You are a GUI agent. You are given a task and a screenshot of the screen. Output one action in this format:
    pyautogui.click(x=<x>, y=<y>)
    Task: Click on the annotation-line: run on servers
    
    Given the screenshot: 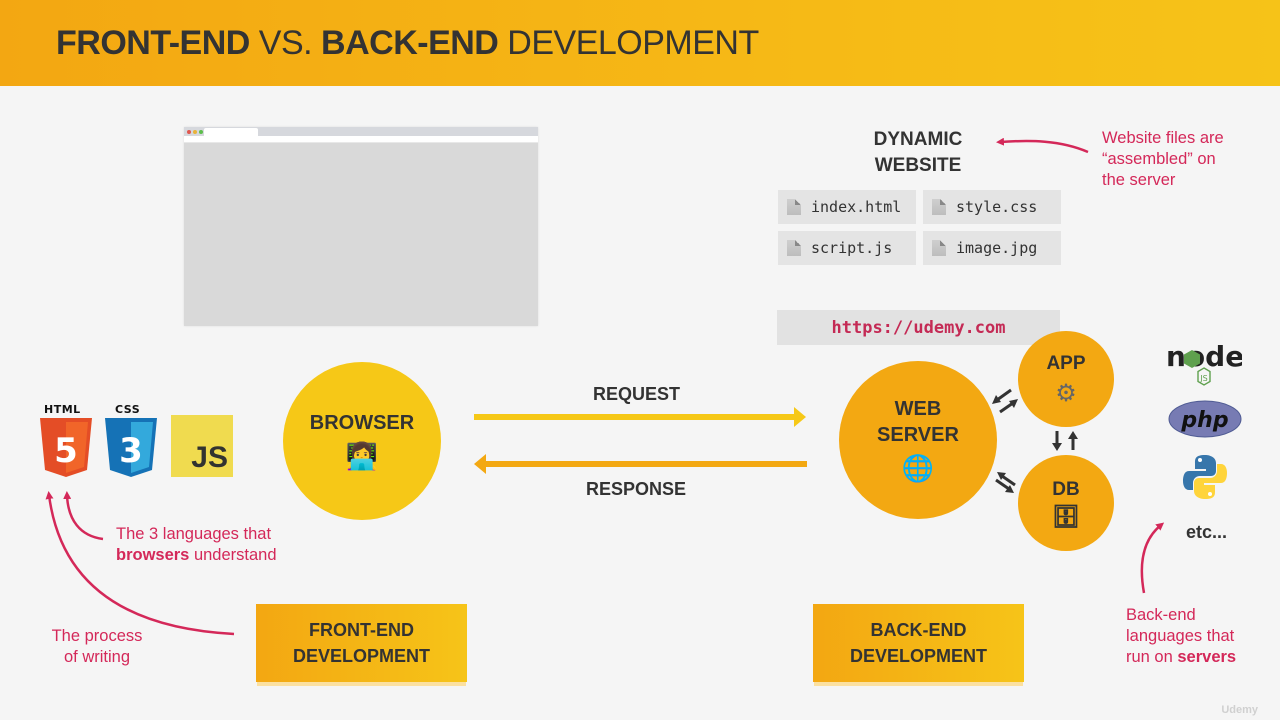 What is the action you would take?
    pyautogui.click(x=1181, y=657)
    